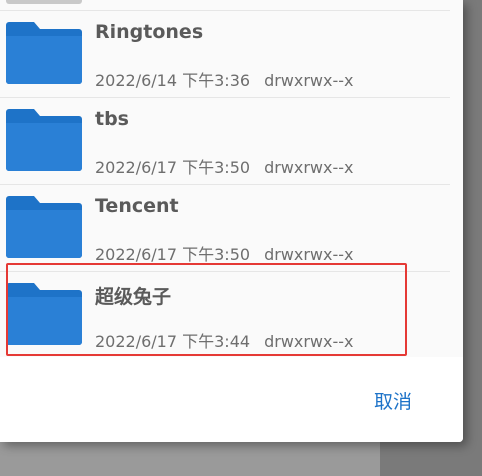  I want to click on file-meta: 2022/6/14 下午3:36 drwxrwx--x, so click(224, 79).